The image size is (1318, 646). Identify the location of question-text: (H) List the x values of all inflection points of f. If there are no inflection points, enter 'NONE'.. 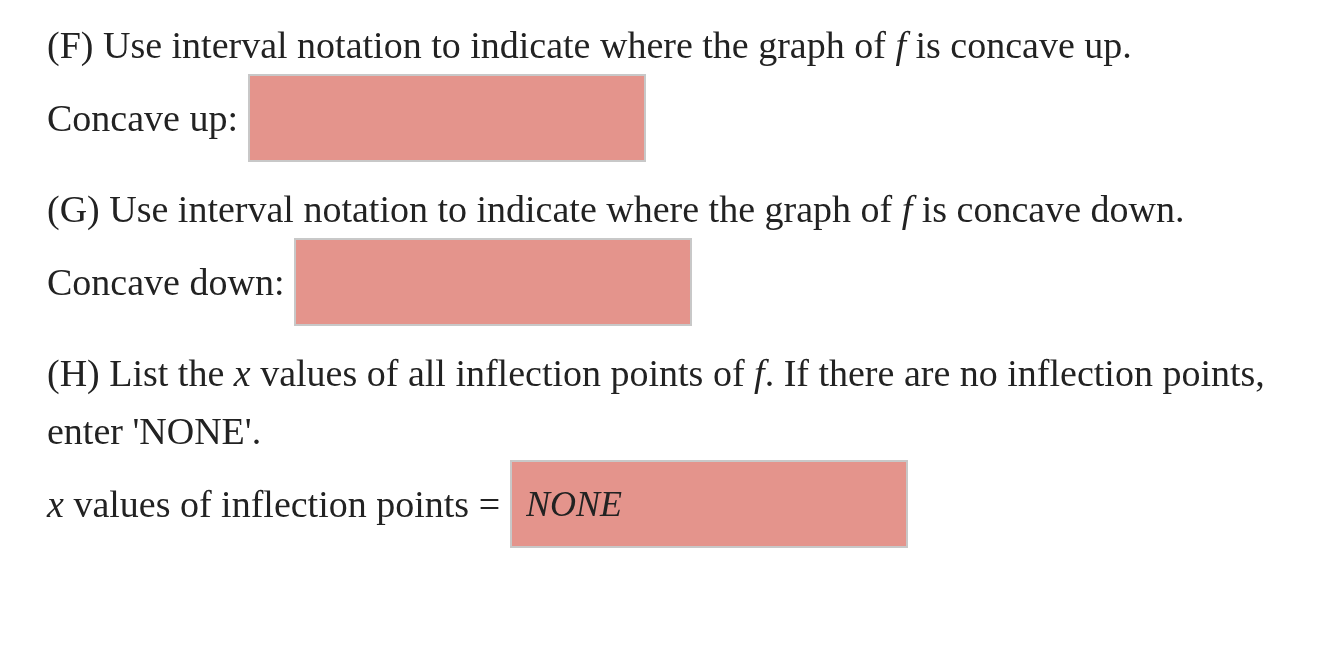
(656, 402).